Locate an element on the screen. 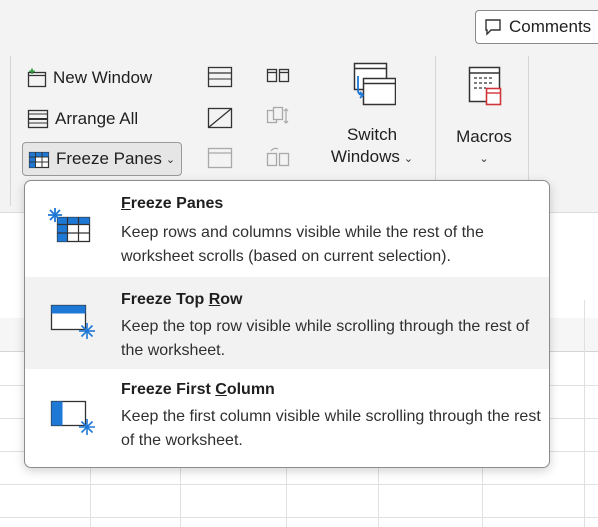 Image resolution: width=598 pixels, height=527 pixels. comments-label: Comments is located at coordinates (550, 26).